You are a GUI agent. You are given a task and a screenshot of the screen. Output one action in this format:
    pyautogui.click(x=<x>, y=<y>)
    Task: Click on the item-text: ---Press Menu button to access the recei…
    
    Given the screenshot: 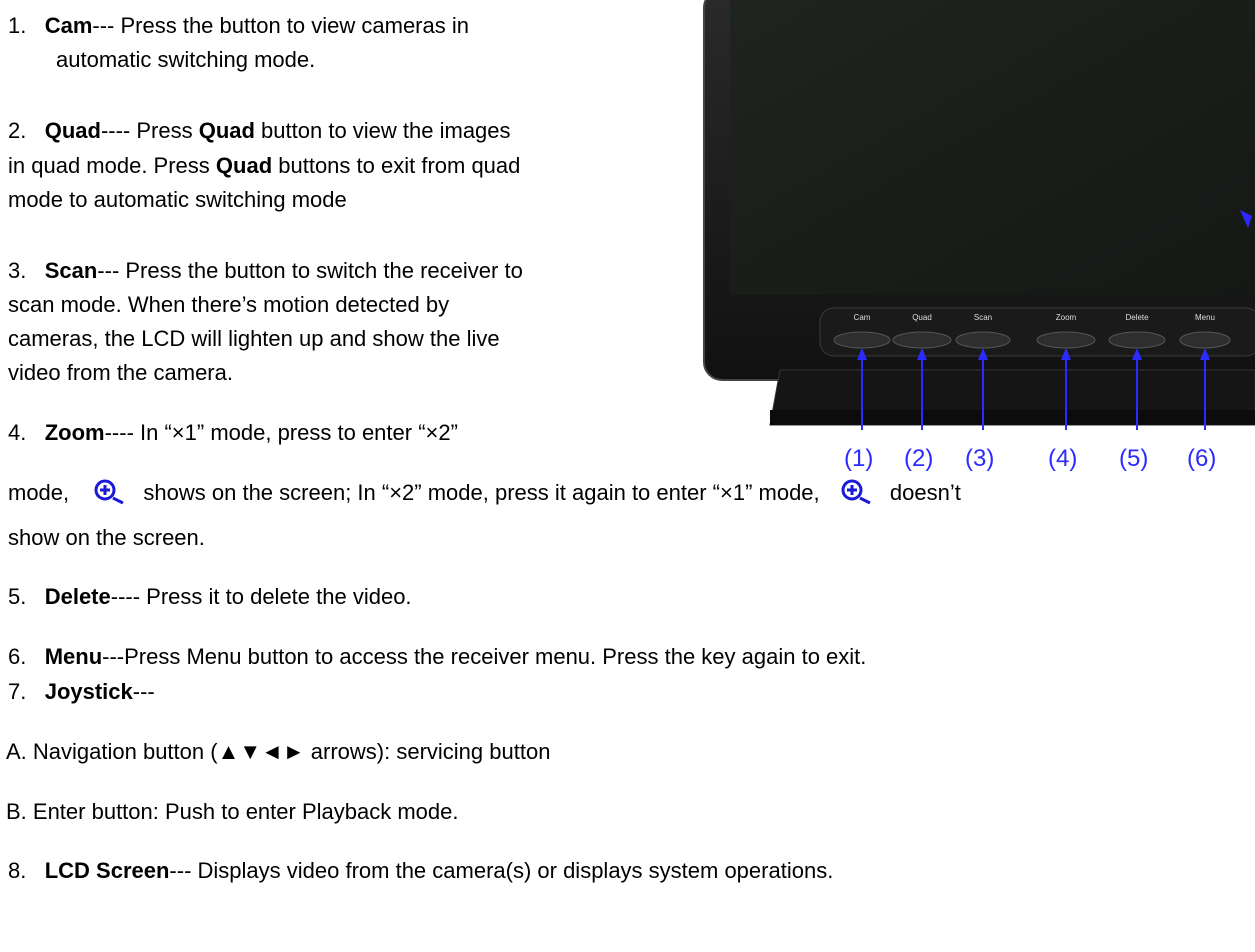 What is the action you would take?
    pyautogui.click(x=484, y=656)
    